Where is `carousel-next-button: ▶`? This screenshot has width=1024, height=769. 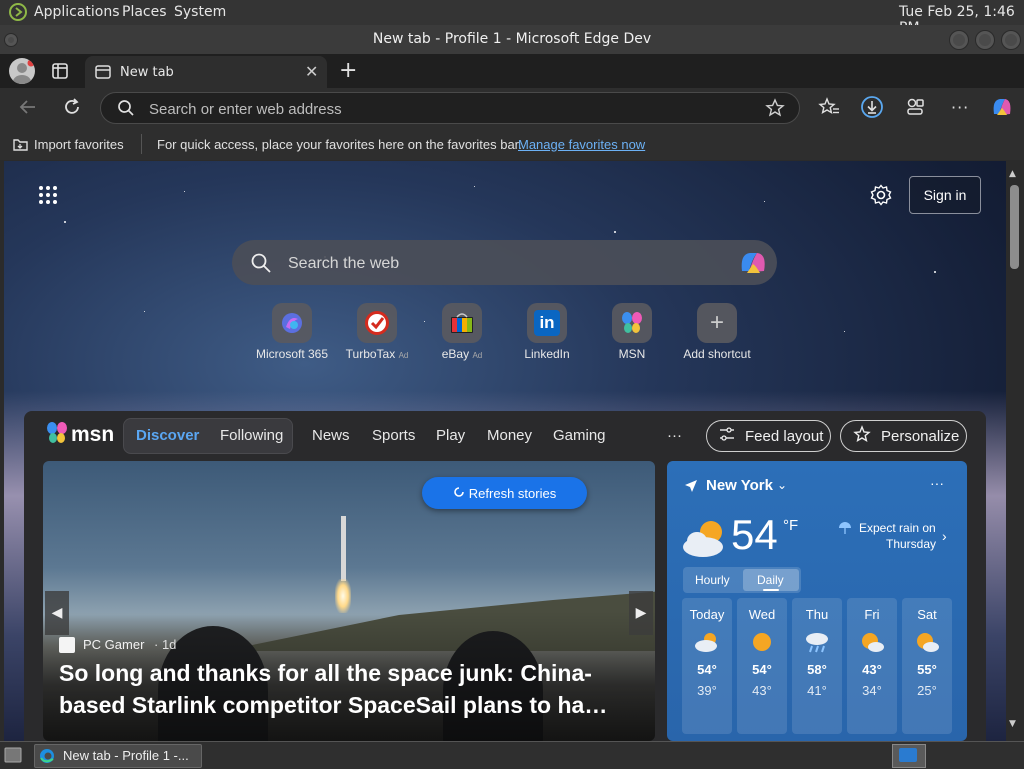
carousel-next-button: ▶ is located at coordinates (641, 613).